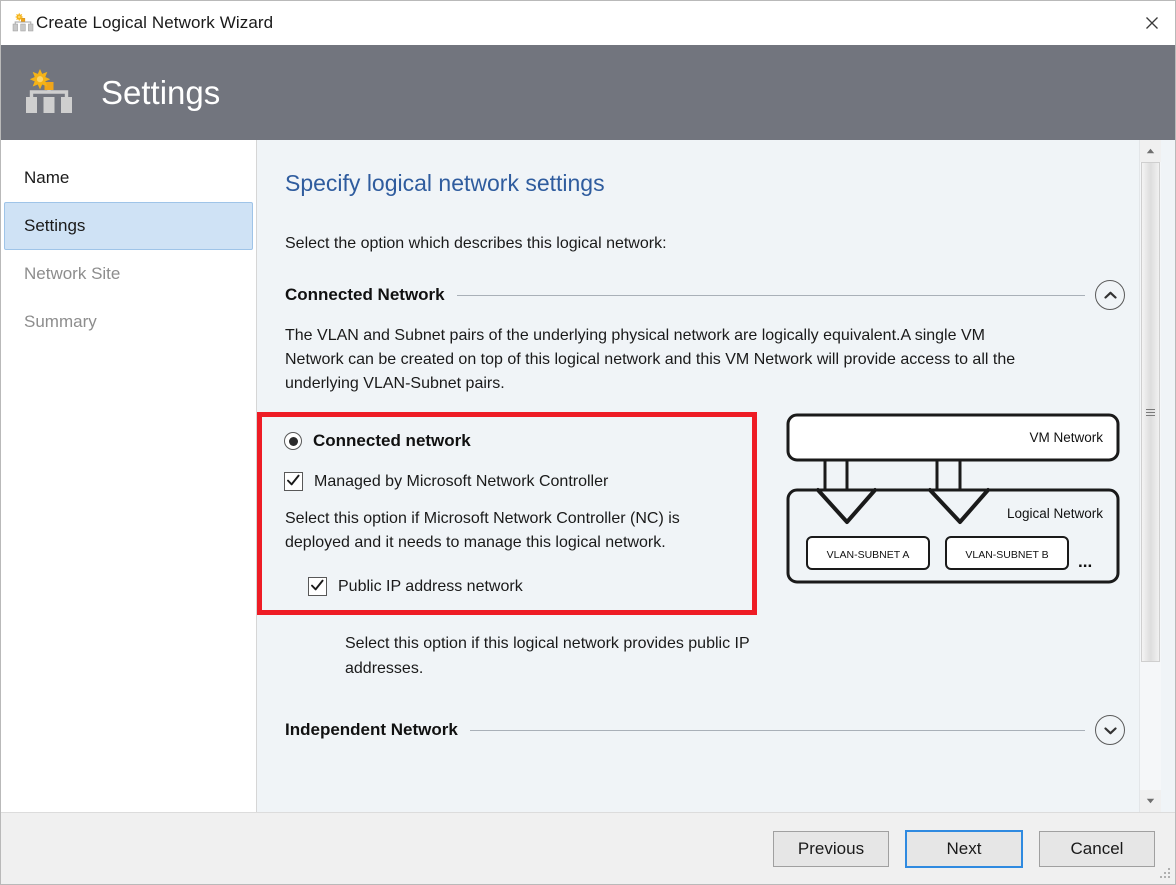 This screenshot has width=1176, height=885. What do you see at coordinates (588, 92) in the screenshot?
I see `page-header: Settings` at bounding box center [588, 92].